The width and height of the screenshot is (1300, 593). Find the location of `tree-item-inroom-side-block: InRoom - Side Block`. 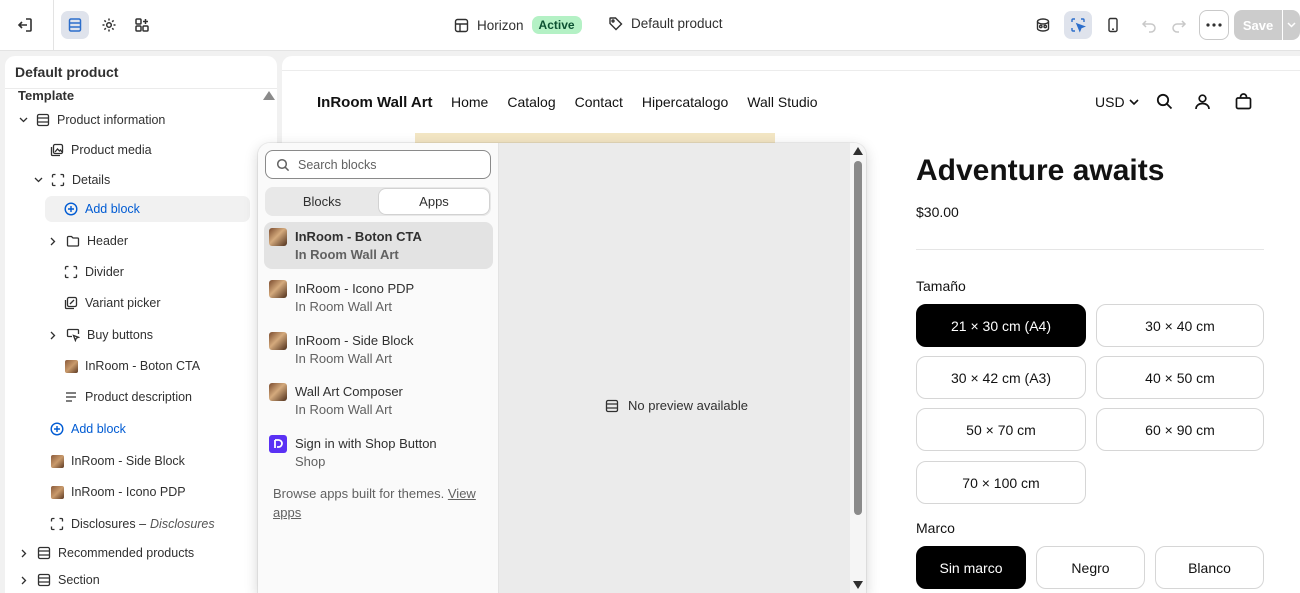

tree-item-inroom-side-block: InRoom - Side Block is located at coordinates (118, 461).